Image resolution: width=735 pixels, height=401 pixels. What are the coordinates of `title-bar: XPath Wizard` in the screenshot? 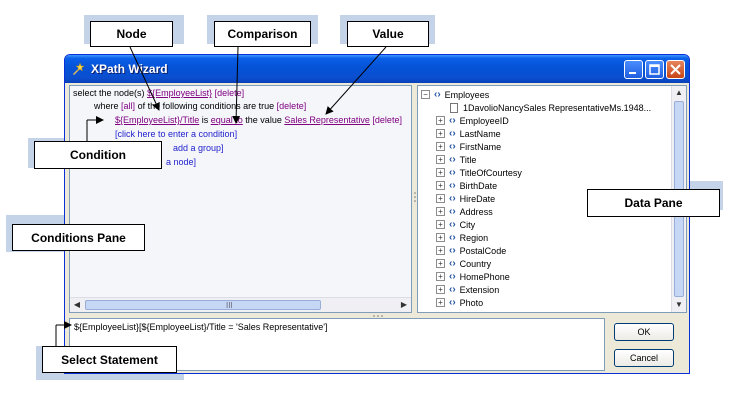 It's located at (377, 69).